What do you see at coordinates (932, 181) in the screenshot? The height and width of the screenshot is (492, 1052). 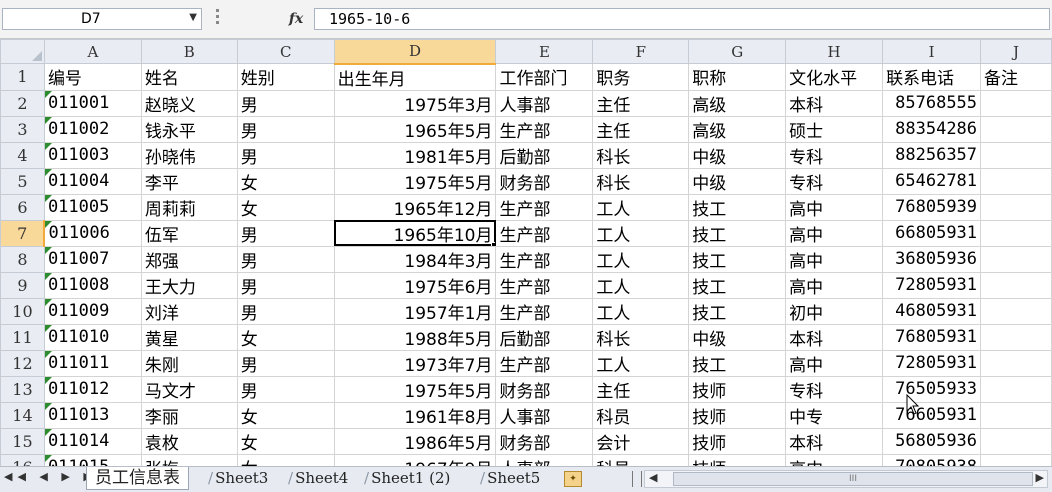 I see `cell-i: 65462781` at bounding box center [932, 181].